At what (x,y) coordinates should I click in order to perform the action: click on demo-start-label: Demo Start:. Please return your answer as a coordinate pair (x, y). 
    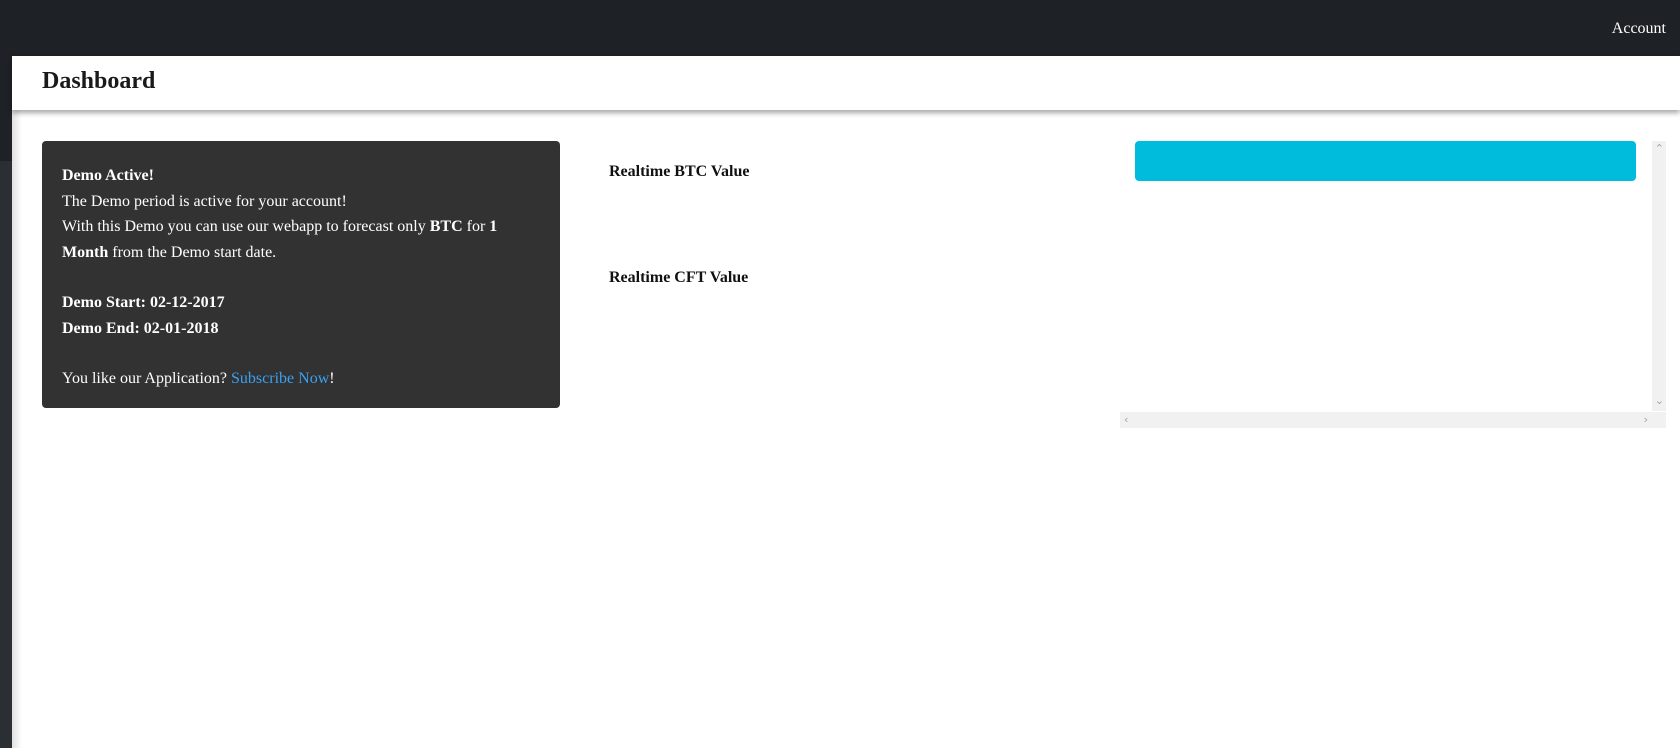
    Looking at the image, I should click on (104, 302).